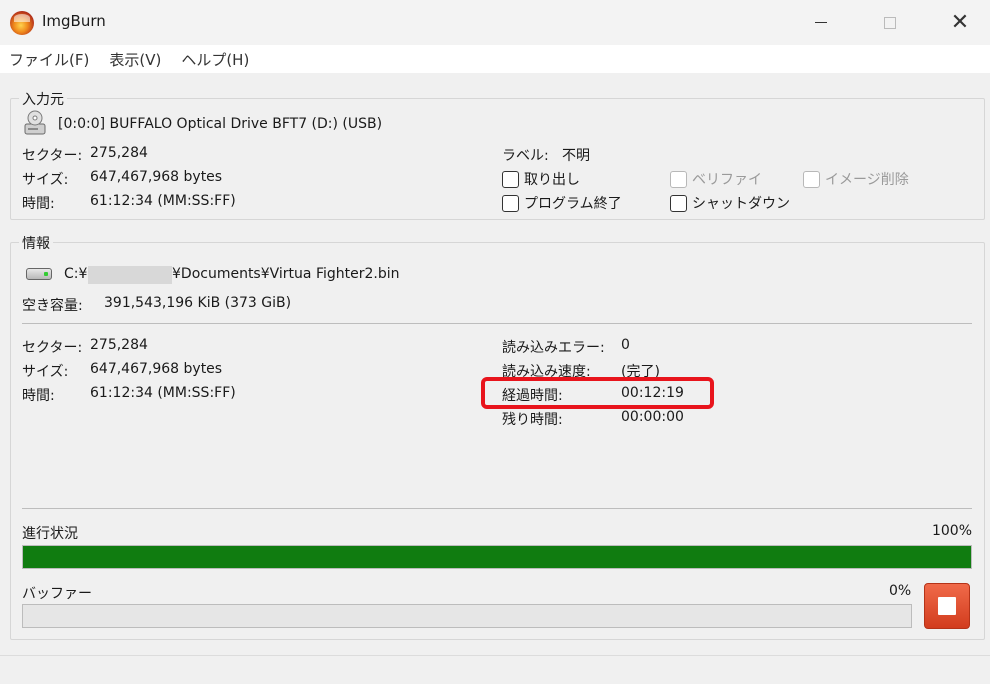 This screenshot has width=990, height=684. I want to click on read-errors-label: 読み込みエラー:, so click(553, 348).